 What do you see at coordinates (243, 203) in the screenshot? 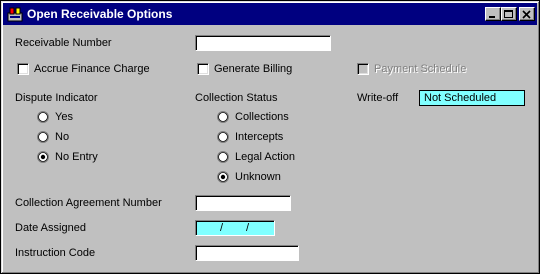
I see `collection-agreement-number-field` at bounding box center [243, 203].